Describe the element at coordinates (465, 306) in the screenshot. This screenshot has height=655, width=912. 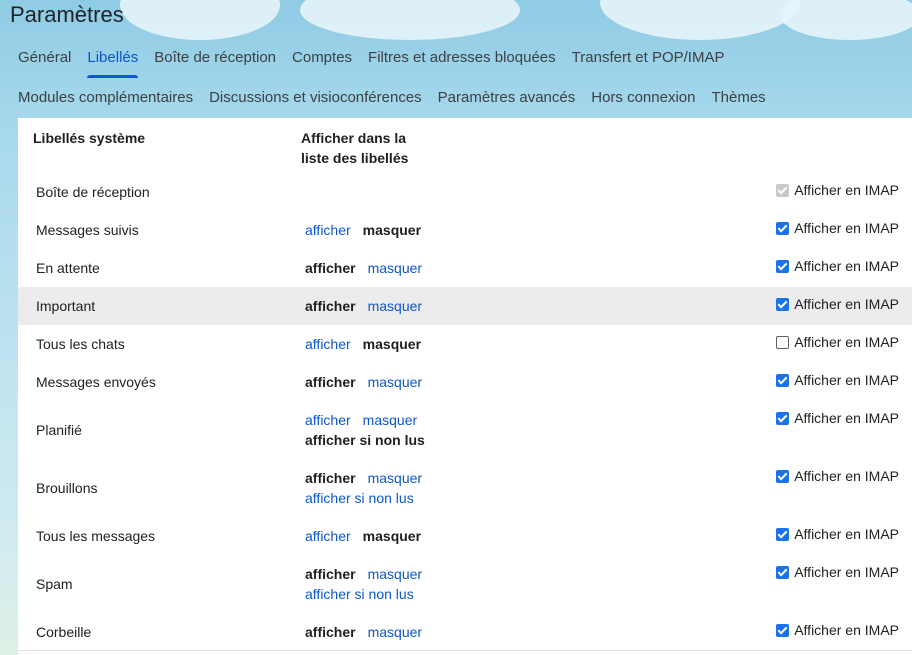
I see `label-row-important: Important afficher masquer Afficher en IMAP` at that location.